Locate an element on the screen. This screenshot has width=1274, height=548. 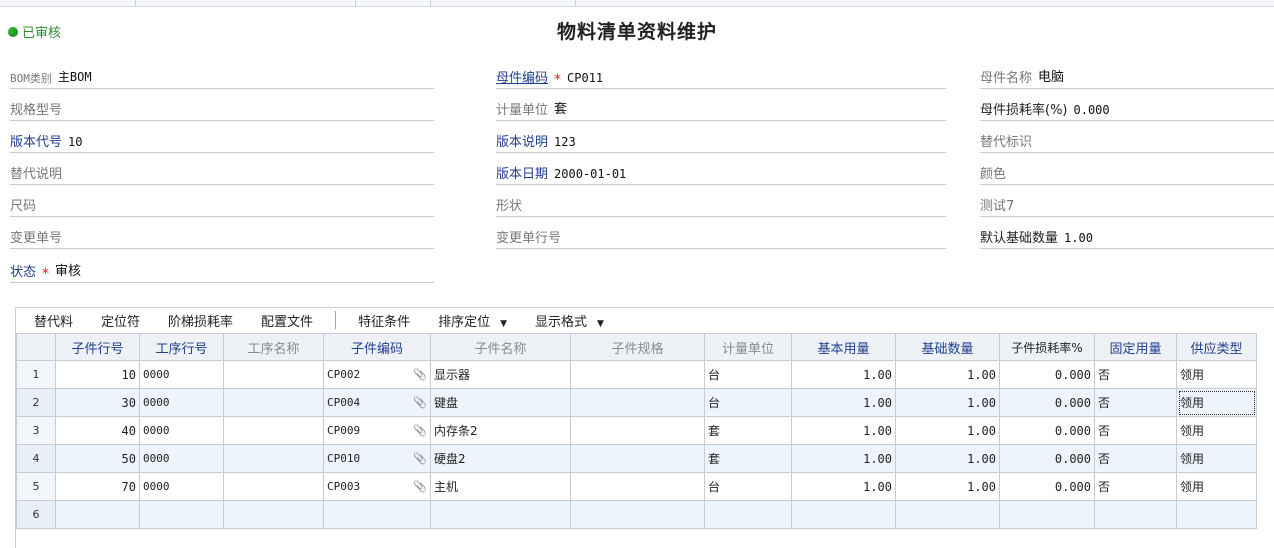
column-header: 子件名称 is located at coordinates (500, 347).